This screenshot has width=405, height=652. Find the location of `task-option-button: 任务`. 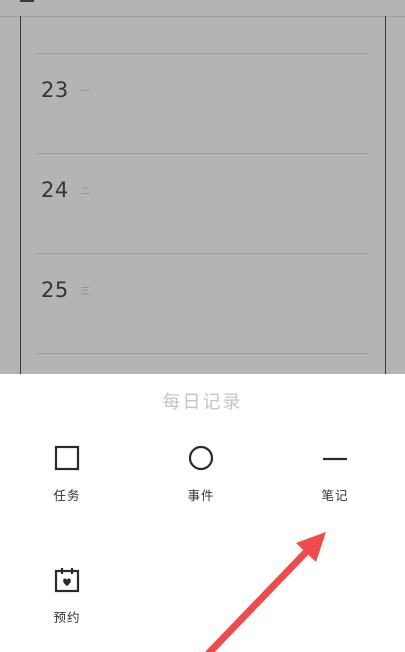

task-option-button: 任务 is located at coordinates (67, 474).